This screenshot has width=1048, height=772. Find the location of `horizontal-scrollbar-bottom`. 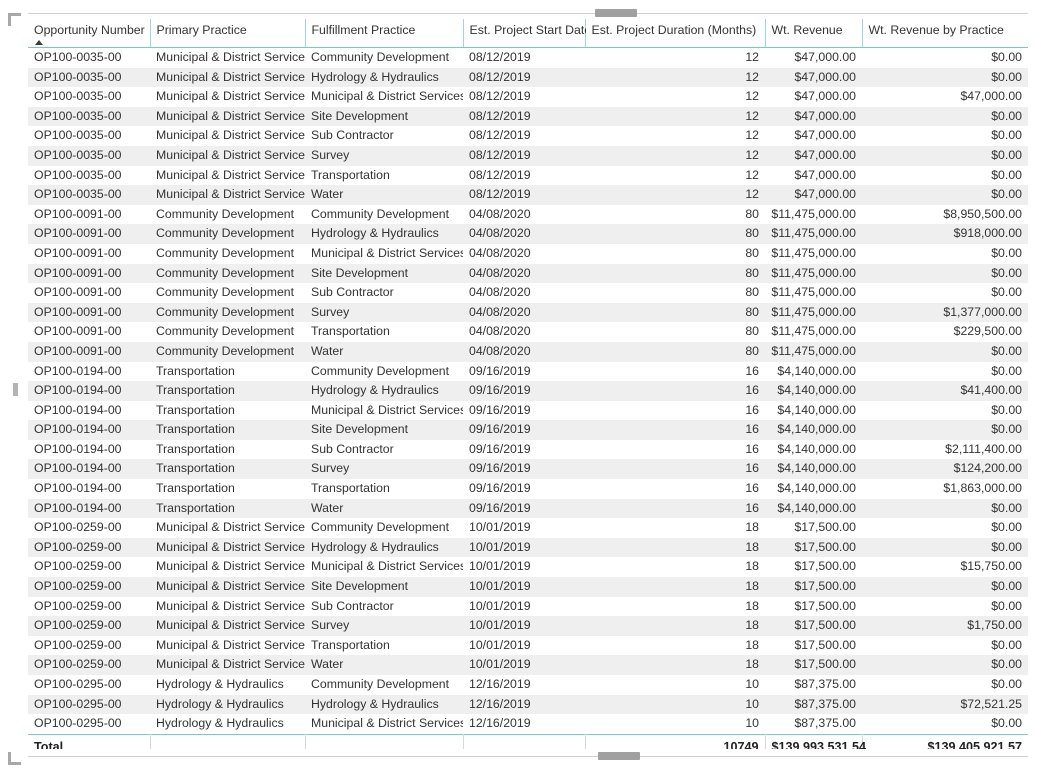

horizontal-scrollbar-bottom is located at coordinates (528, 756).